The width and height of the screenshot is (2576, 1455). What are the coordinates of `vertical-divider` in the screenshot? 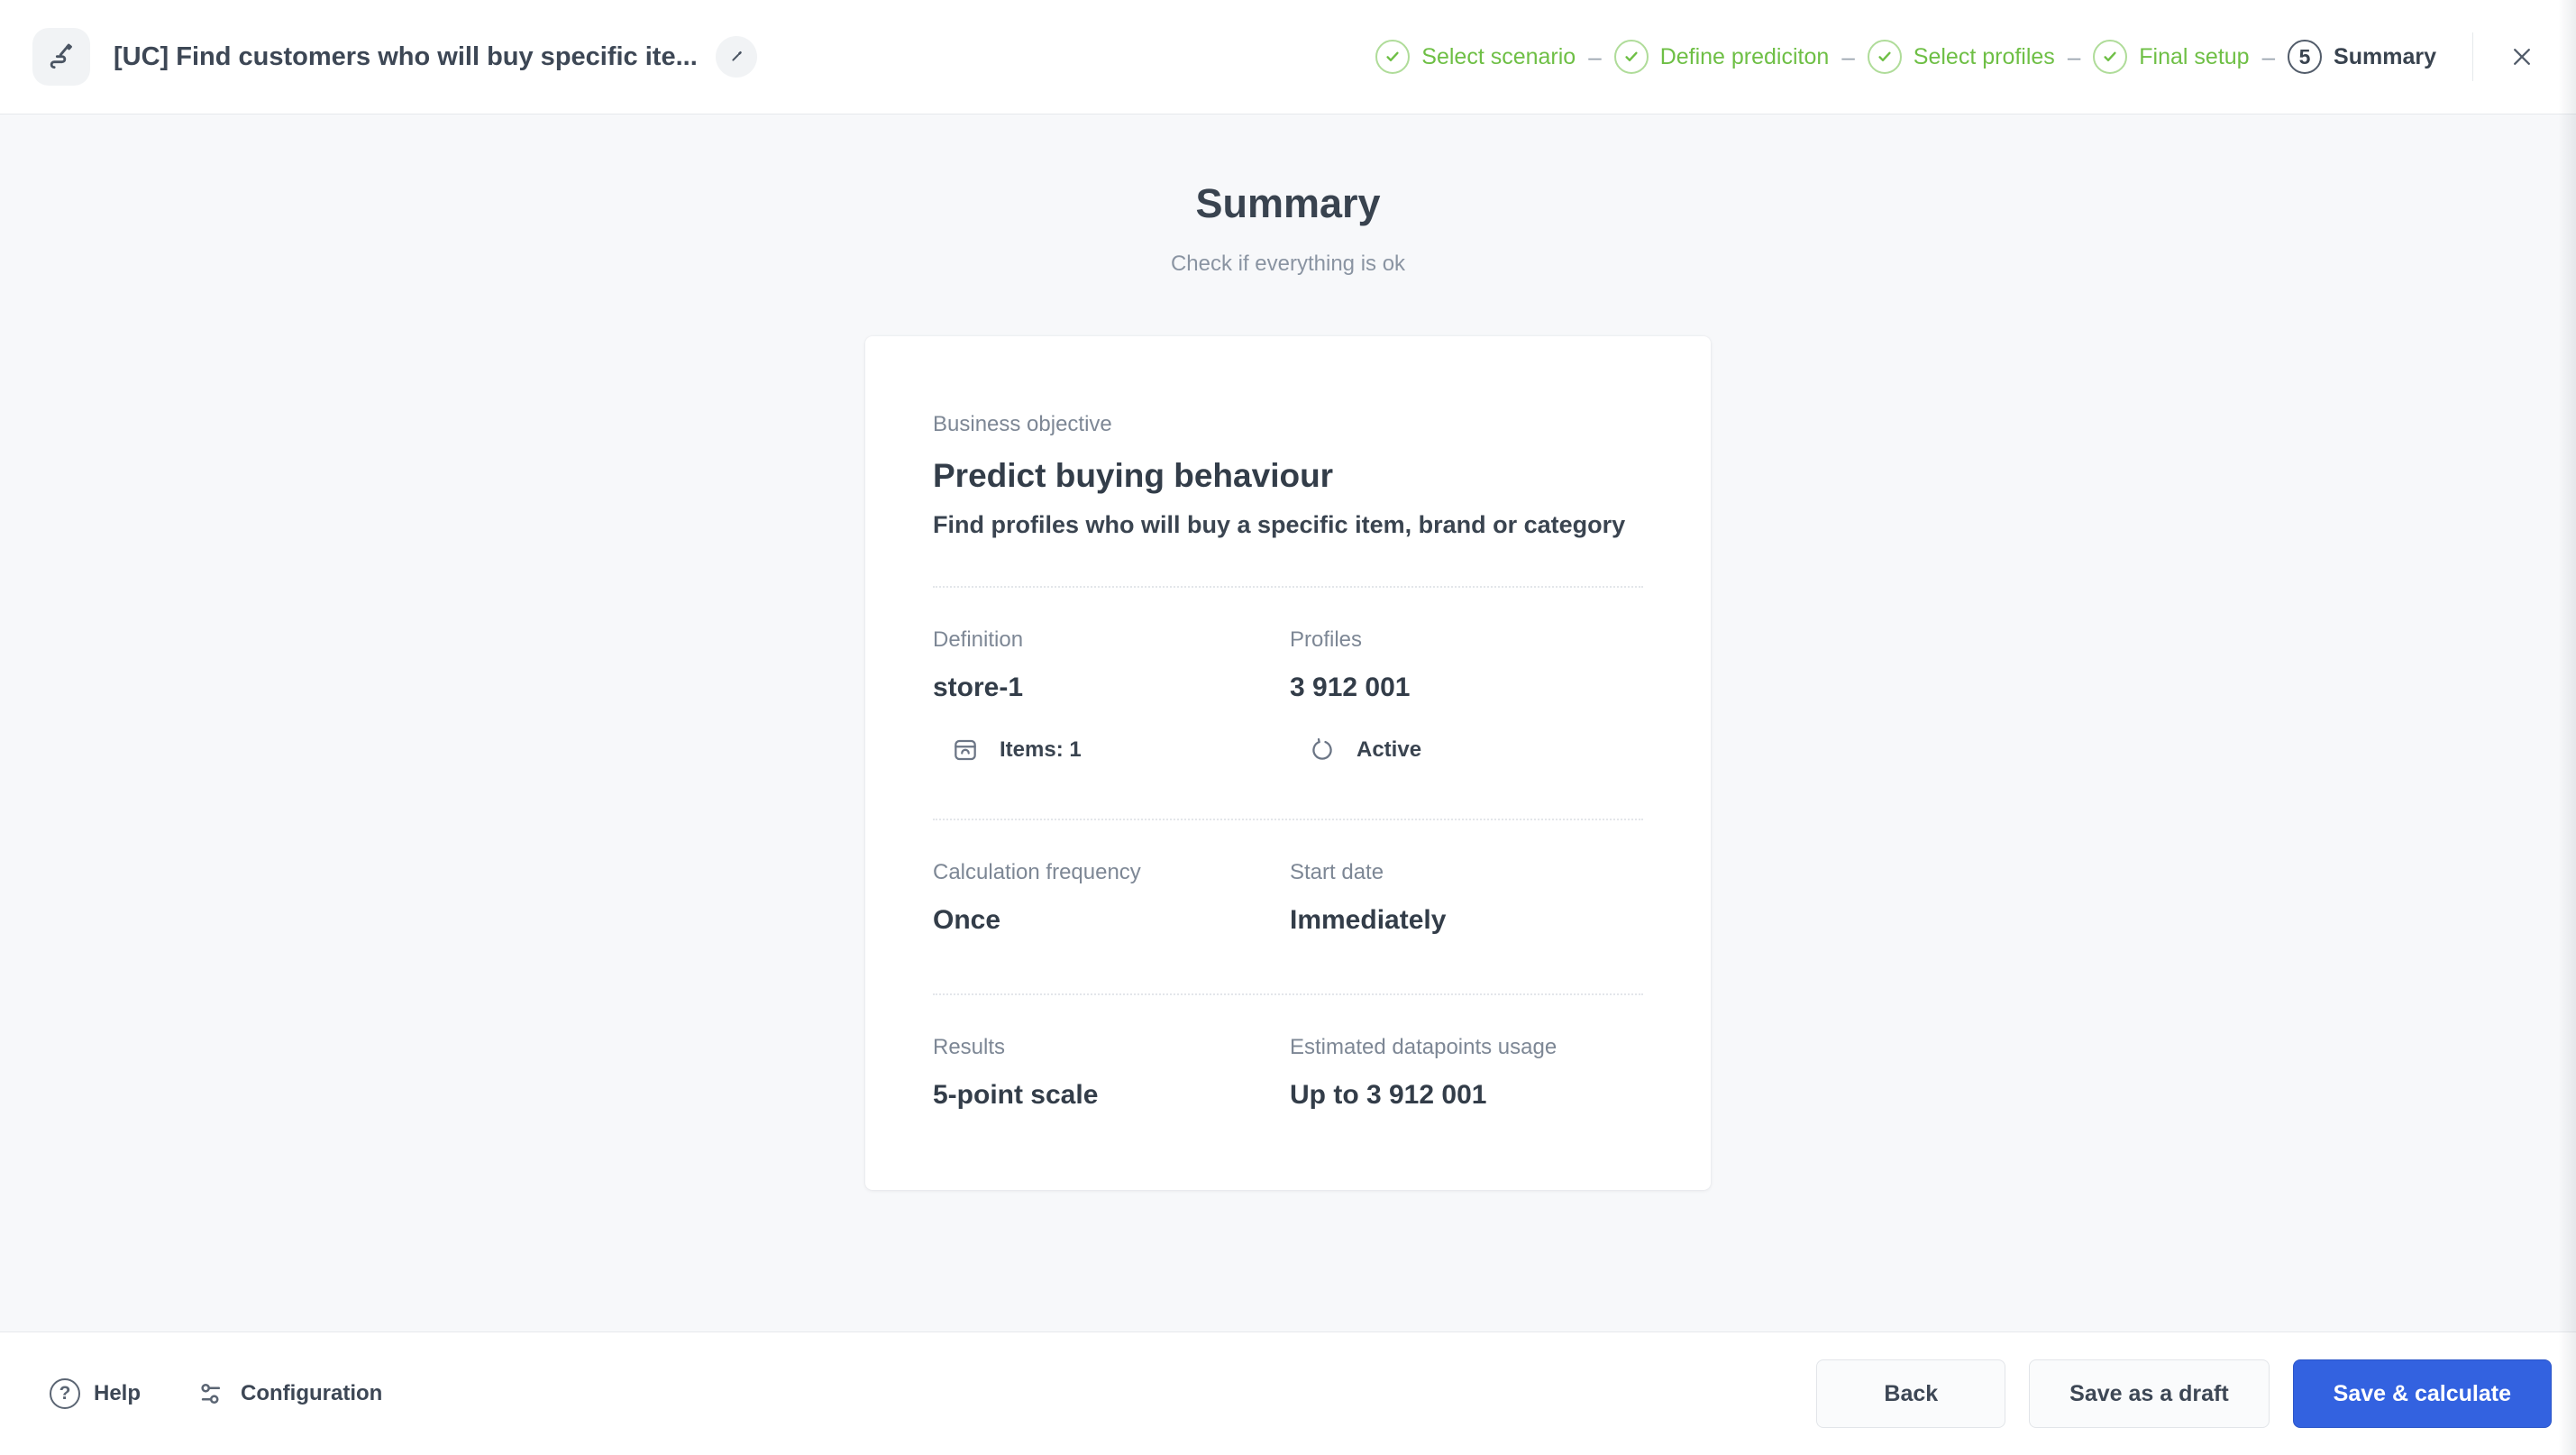 It's located at (2472, 56).